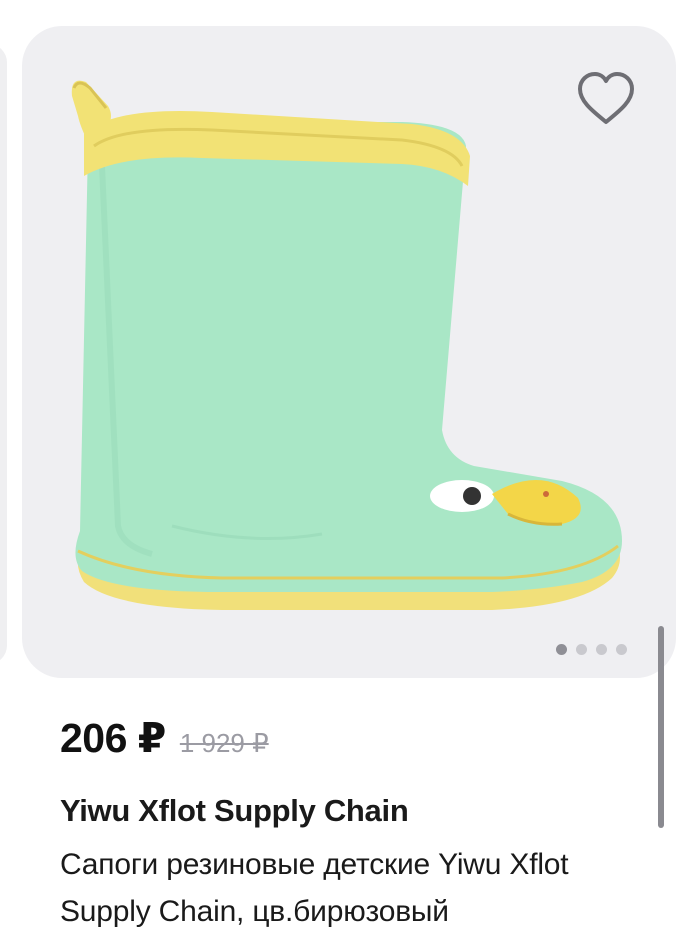 The width and height of the screenshot is (676, 949). What do you see at coordinates (224, 743) in the screenshot?
I see `old-price: 1 929 ₽` at bounding box center [224, 743].